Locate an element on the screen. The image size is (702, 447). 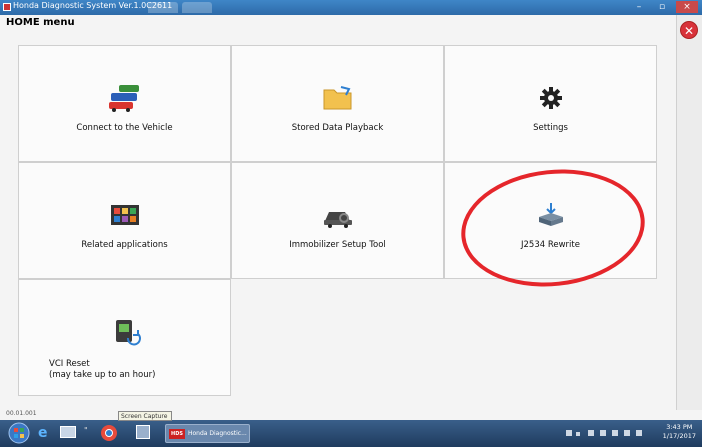
explorer-icon is located at coordinates (68, 432).